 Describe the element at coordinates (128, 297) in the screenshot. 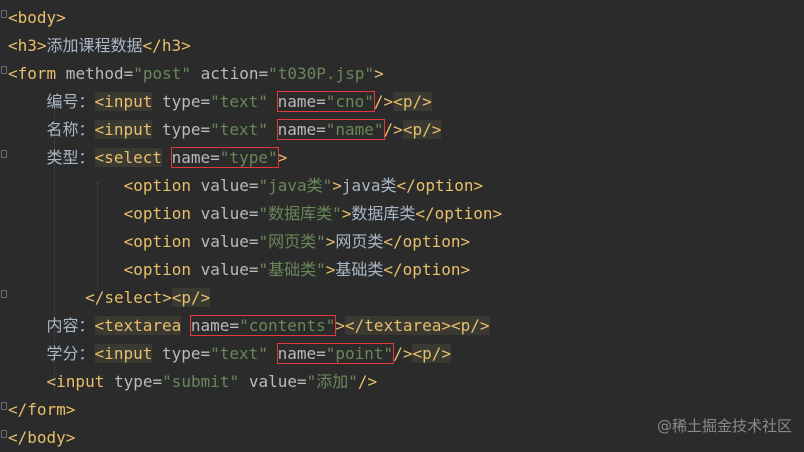

I see `token-tag: </select>` at that location.